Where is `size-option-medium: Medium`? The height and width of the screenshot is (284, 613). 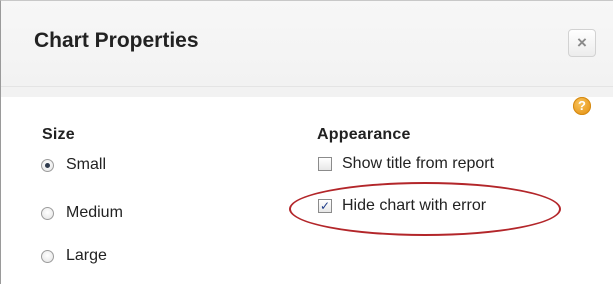
size-option-medium: Medium is located at coordinates (82, 213).